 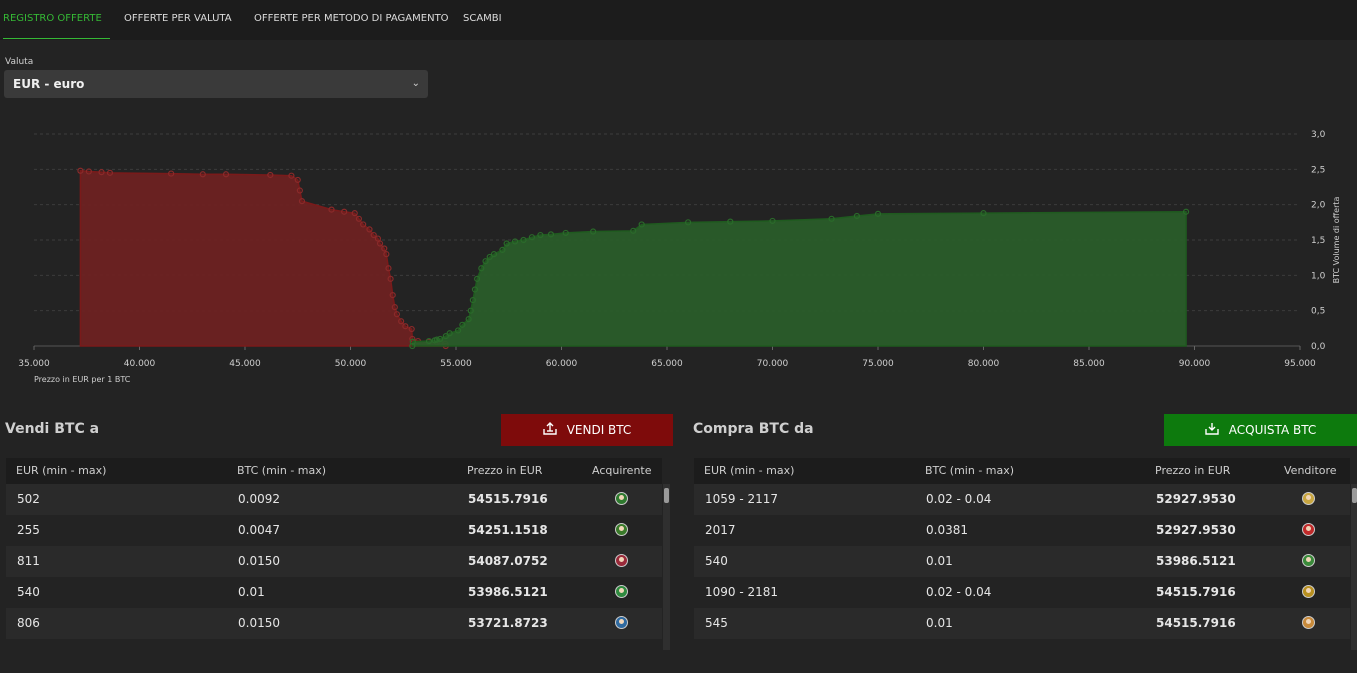 What do you see at coordinates (562, 364) in the screenshot?
I see `x-tick-label: 60.000` at bounding box center [562, 364].